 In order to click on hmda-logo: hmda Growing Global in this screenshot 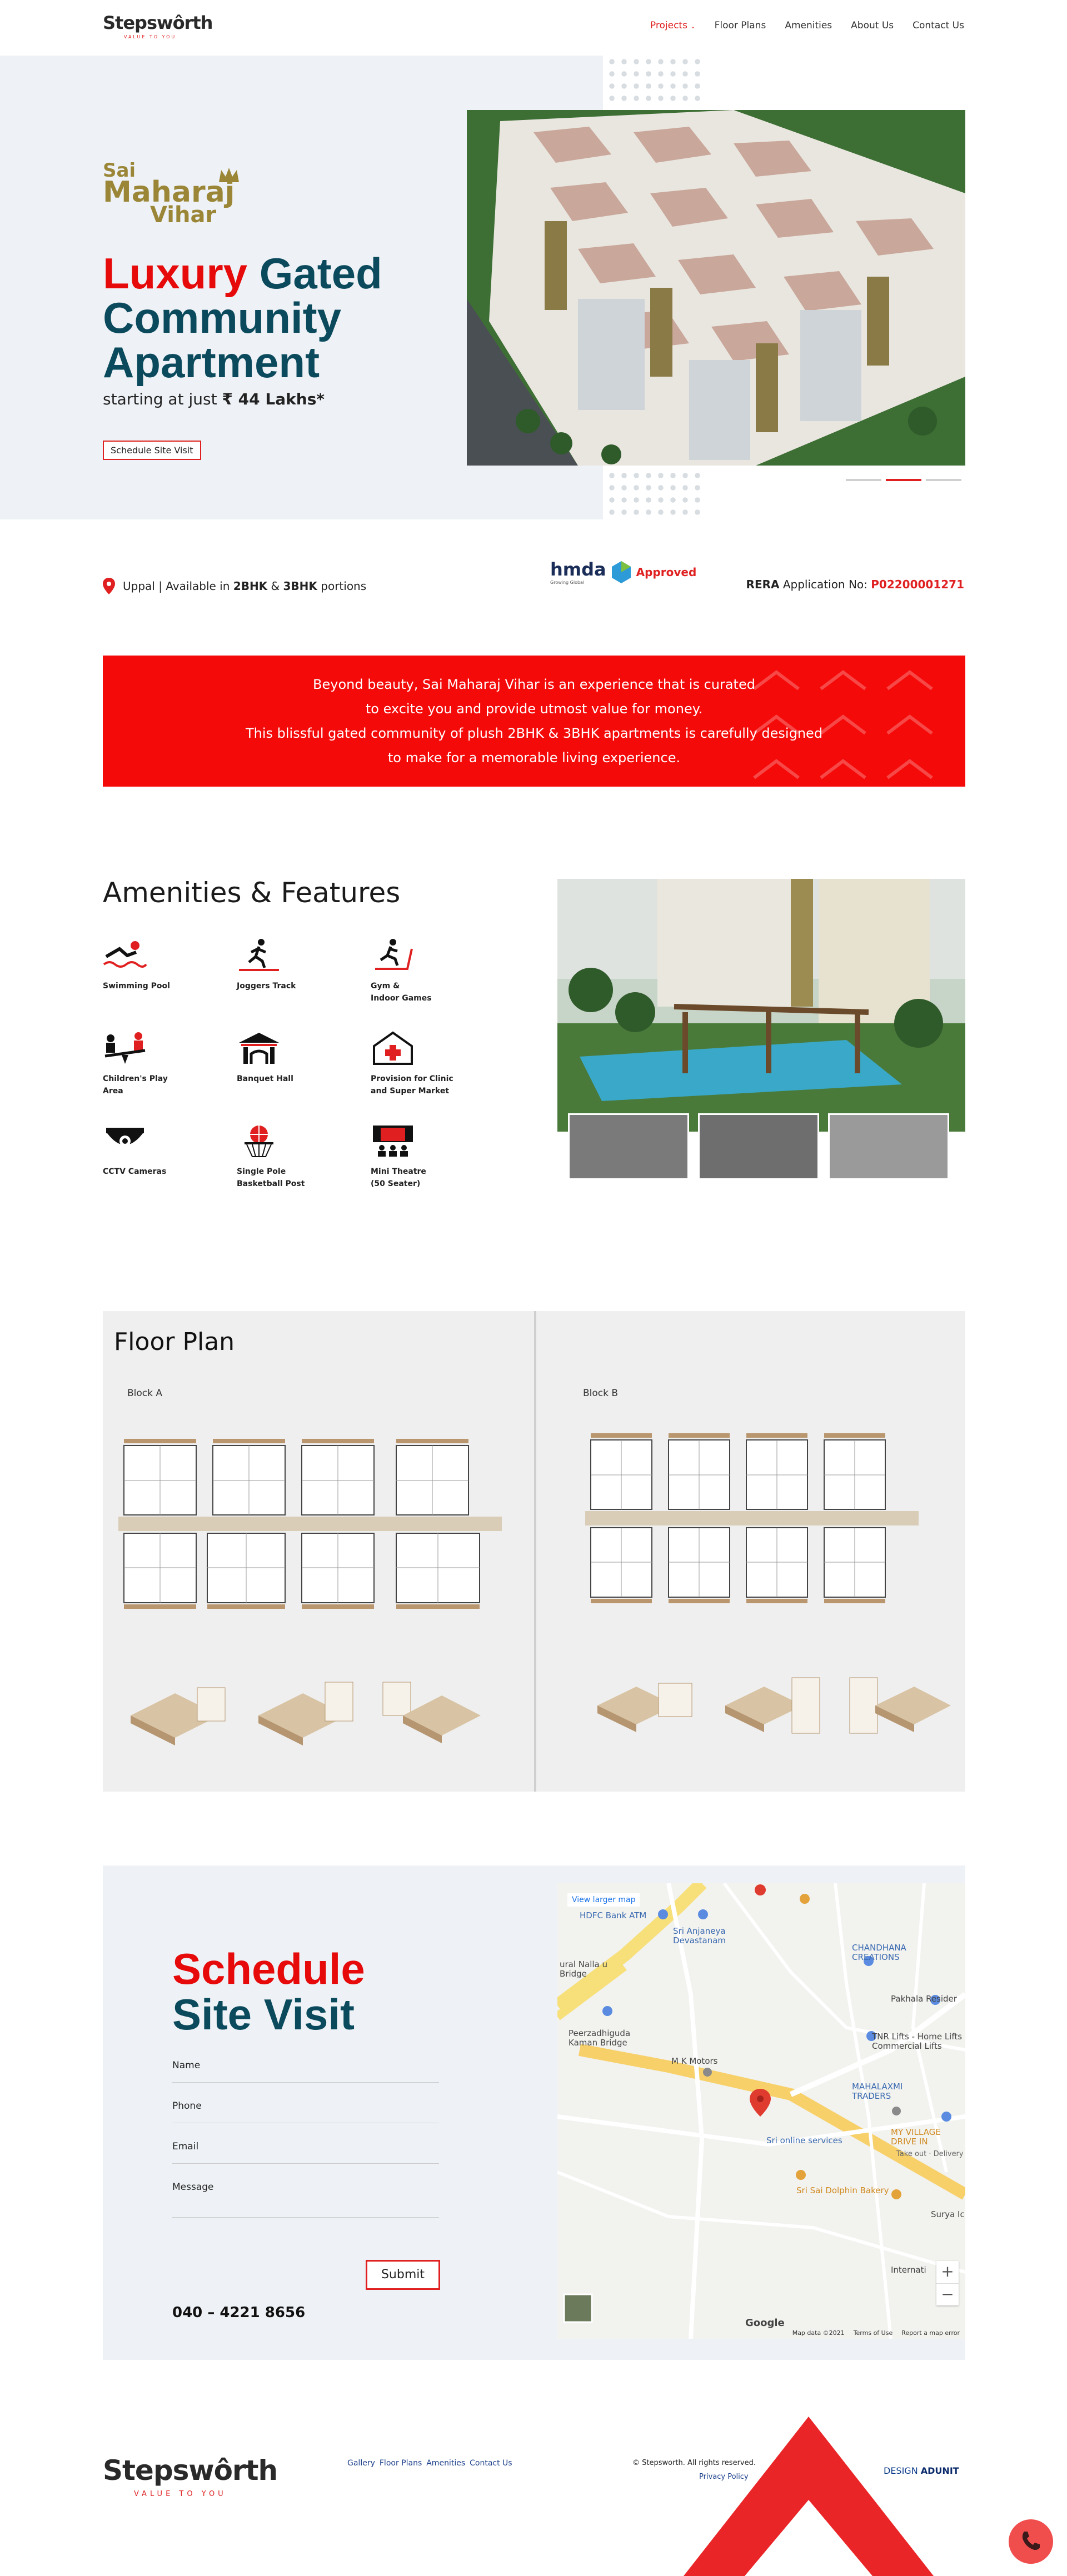, I will do `click(578, 572)`.